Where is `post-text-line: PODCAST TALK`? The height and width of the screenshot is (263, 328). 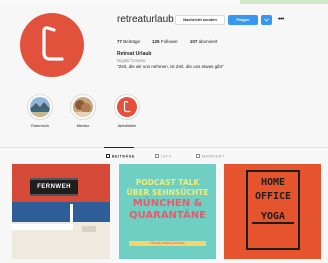 post-text-line: PODCAST TALK is located at coordinates (167, 182).